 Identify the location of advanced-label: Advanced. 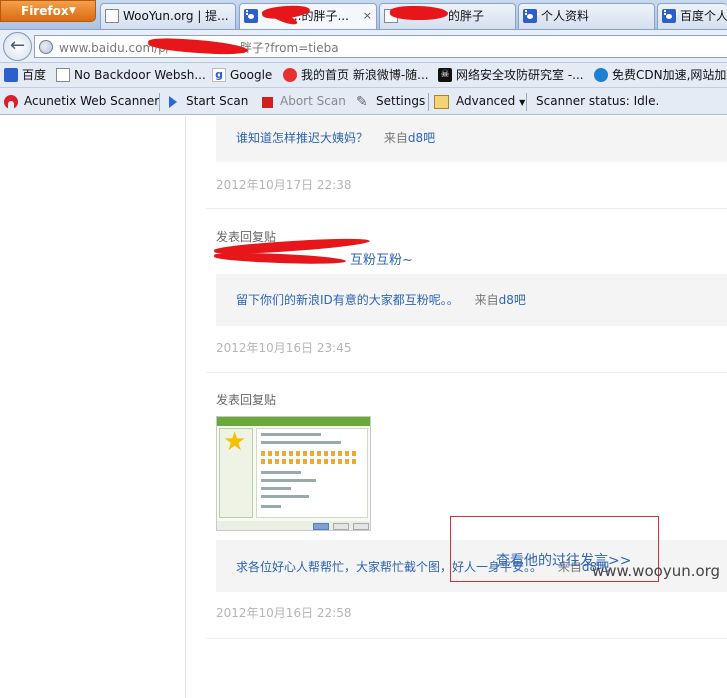
(486, 101).